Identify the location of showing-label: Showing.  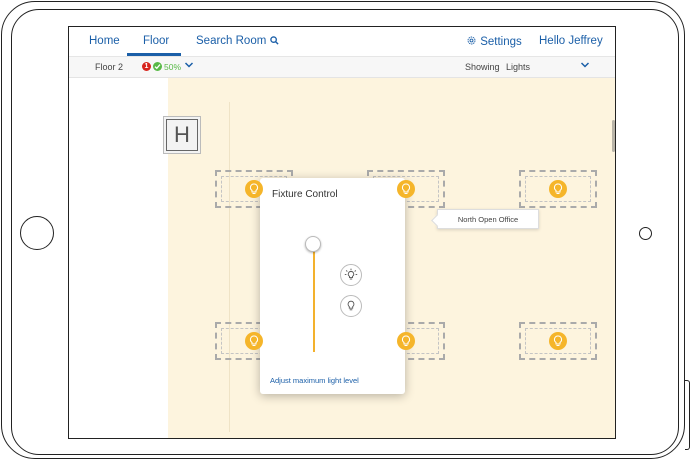
(482, 67).